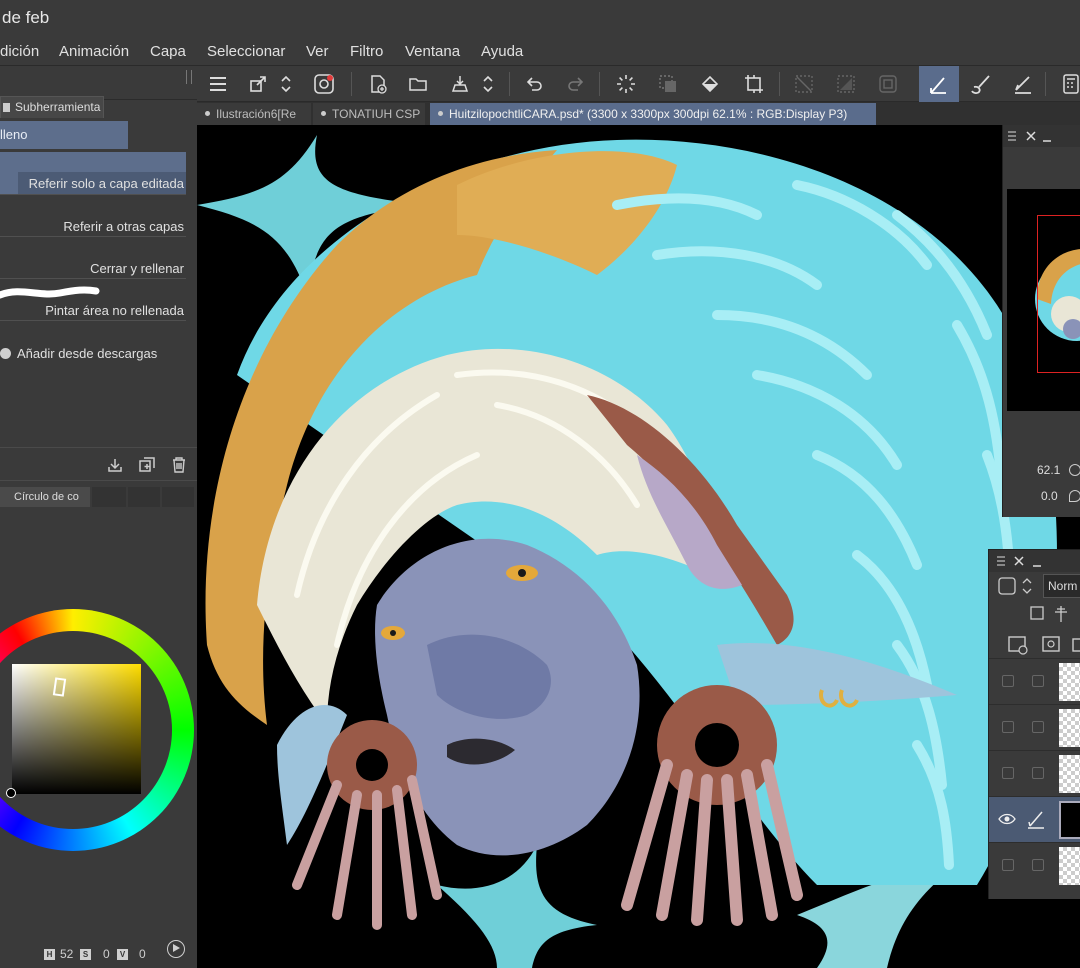 The image size is (1080, 968). What do you see at coordinates (76, 729) in the screenshot?
I see `saturation-value-square` at bounding box center [76, 729].